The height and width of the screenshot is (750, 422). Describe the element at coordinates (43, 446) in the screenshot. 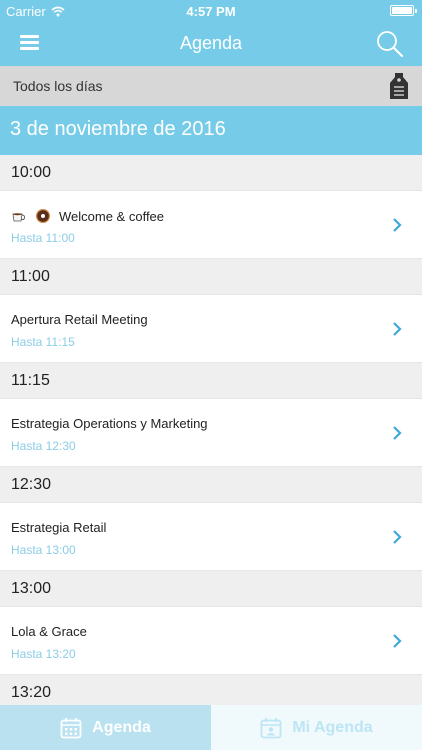

I see `session-end-time: Hasta 12:30` at that location.